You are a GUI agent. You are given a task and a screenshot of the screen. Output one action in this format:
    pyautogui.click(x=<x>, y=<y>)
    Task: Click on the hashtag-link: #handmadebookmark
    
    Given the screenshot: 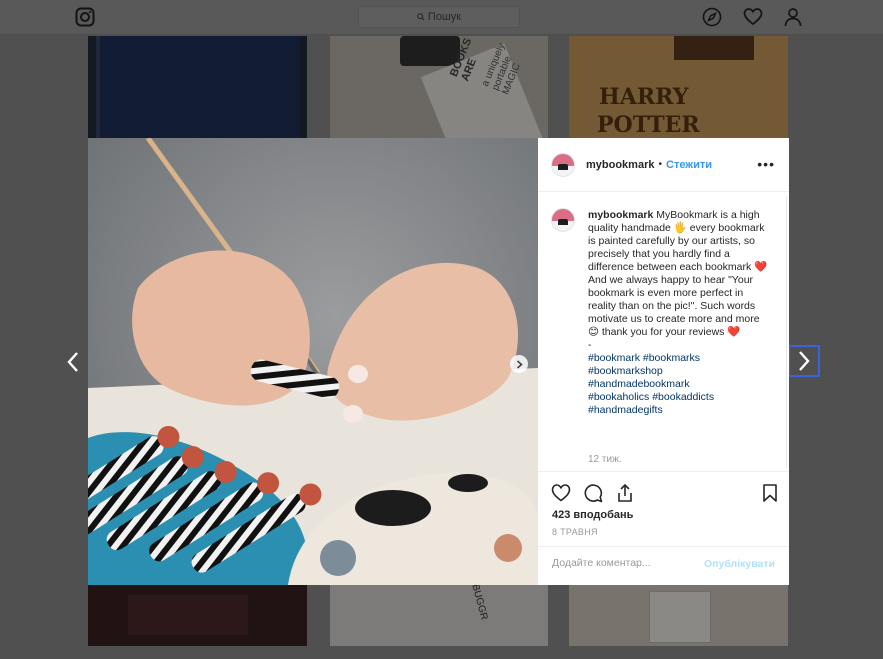 What is the action you would take?
    pyautogui.click(x=678, y=384)
    